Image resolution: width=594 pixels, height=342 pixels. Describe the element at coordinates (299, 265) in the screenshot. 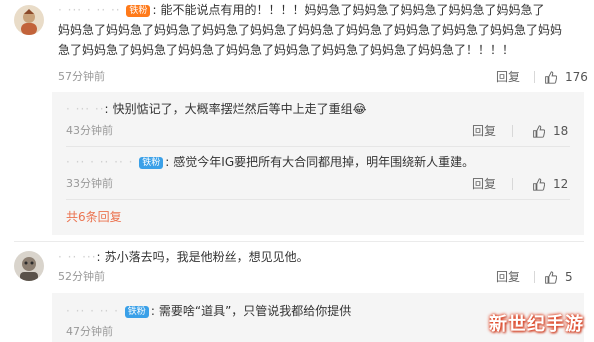

I see `comment-item: · ·· ···: 苏小落去吗，我是他粉丝，想见见他。 52分钟前 回复 5` at that location.